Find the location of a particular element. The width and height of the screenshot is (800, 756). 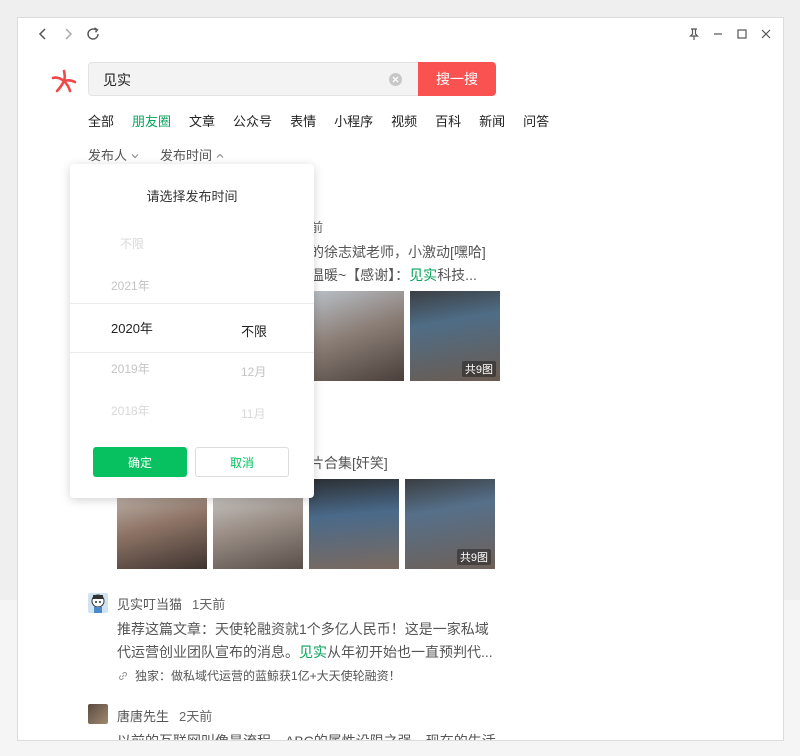

tab-official-accounts: 公众号 is located at coordinates (252, 122).